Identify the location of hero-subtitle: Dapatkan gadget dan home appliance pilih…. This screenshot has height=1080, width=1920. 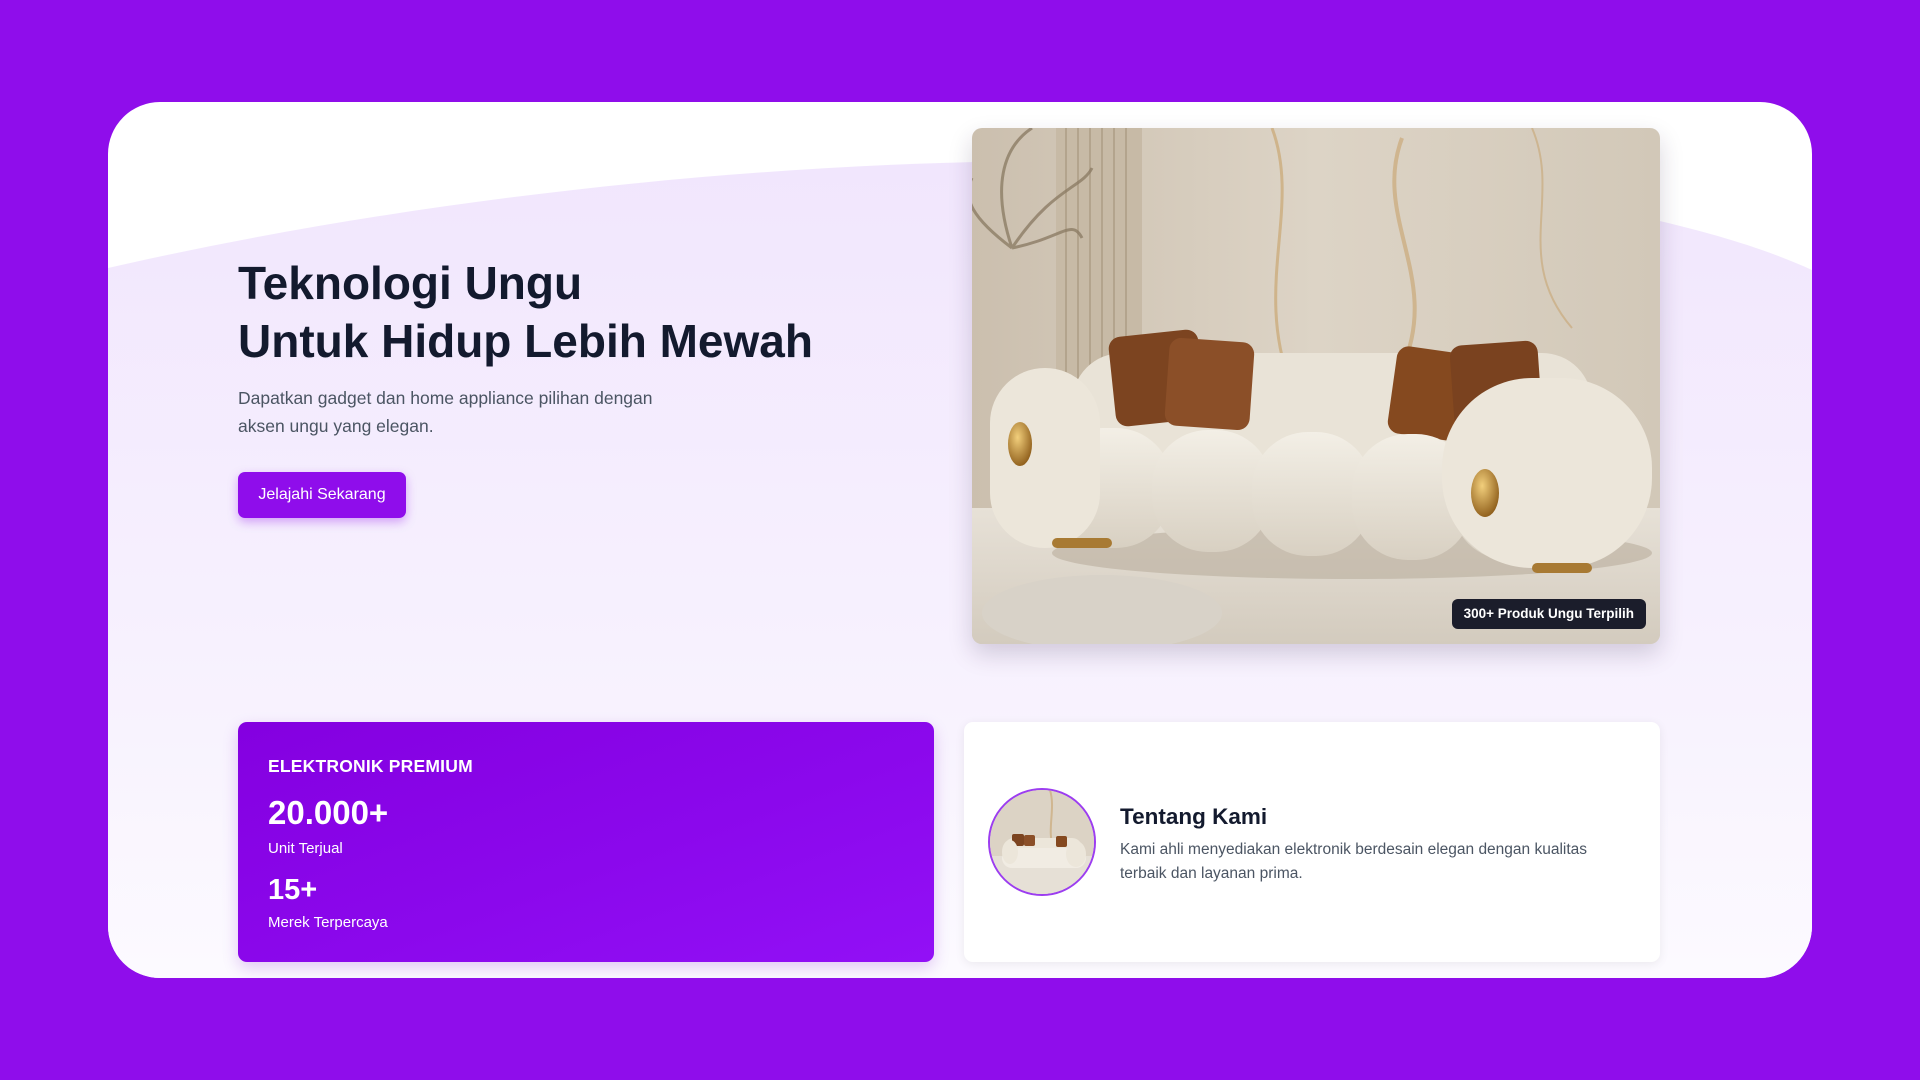
(445, 412).